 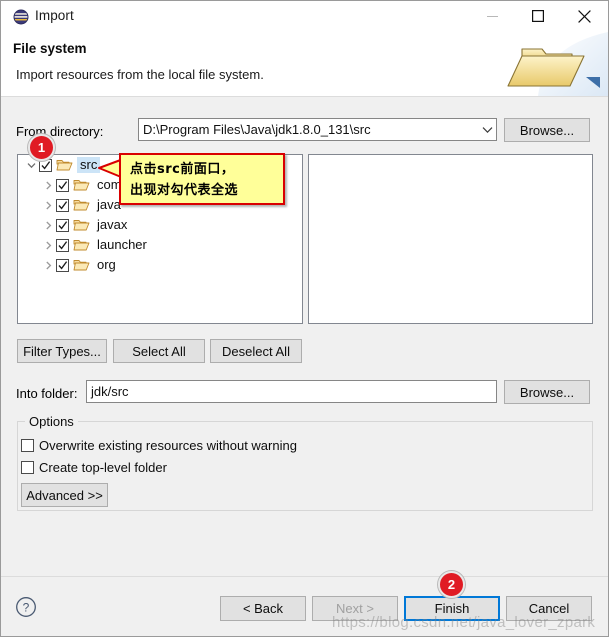 What do you see at coordinates (257, 129) in the screenshot?
I see `from-directory-value: D:\Program Files\Java\jdk1.8.0_131\src` at bounding box center [257, 129].